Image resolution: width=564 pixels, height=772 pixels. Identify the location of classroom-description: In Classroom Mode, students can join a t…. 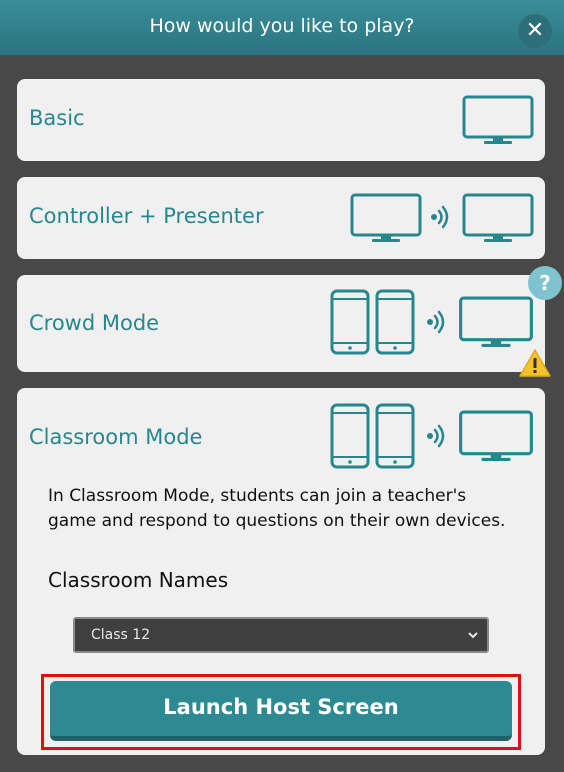
(277, 508).